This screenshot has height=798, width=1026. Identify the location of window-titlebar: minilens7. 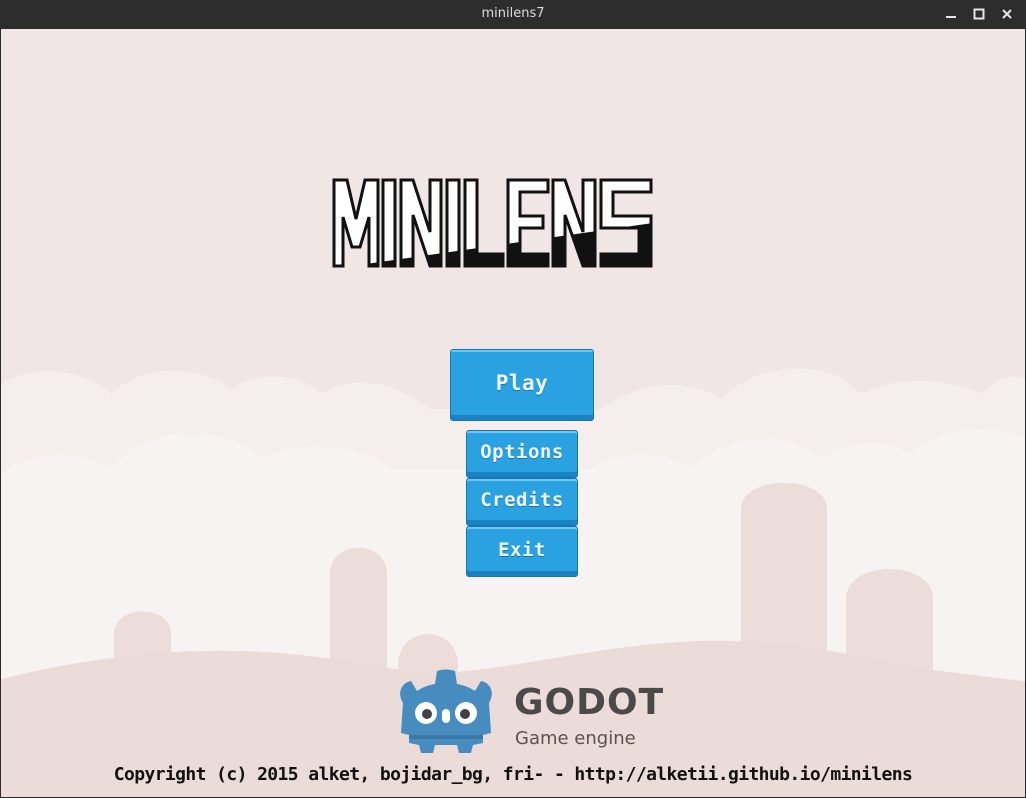
(513, 15).